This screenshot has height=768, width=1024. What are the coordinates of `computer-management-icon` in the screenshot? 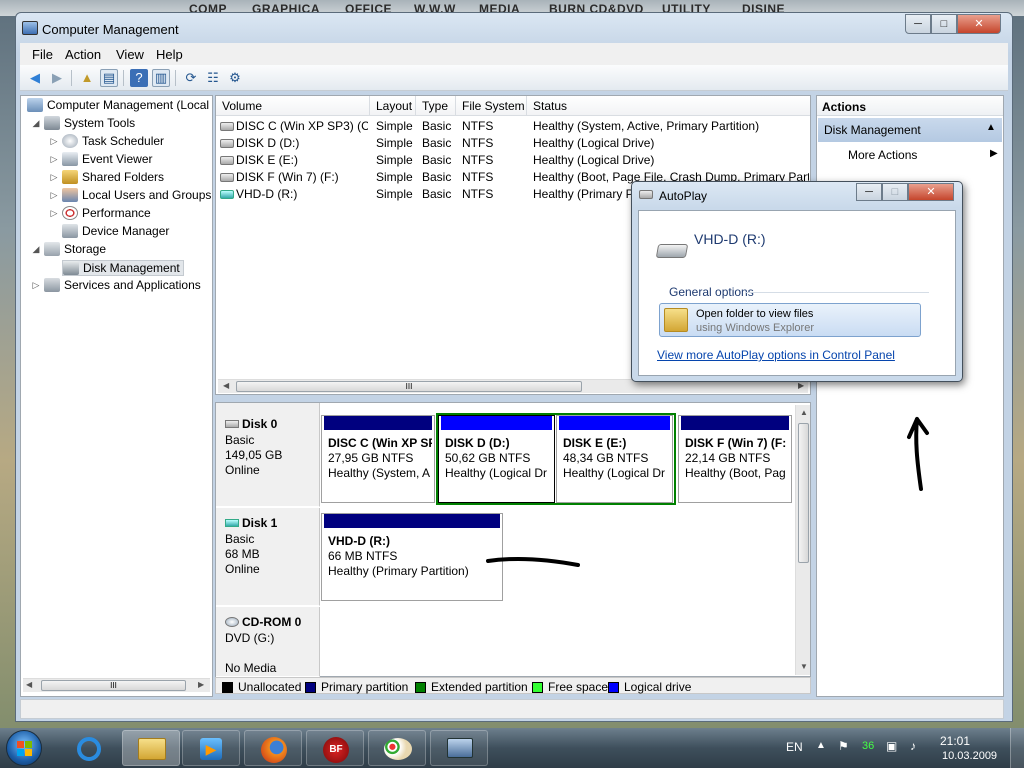 It's located at (460, 748).